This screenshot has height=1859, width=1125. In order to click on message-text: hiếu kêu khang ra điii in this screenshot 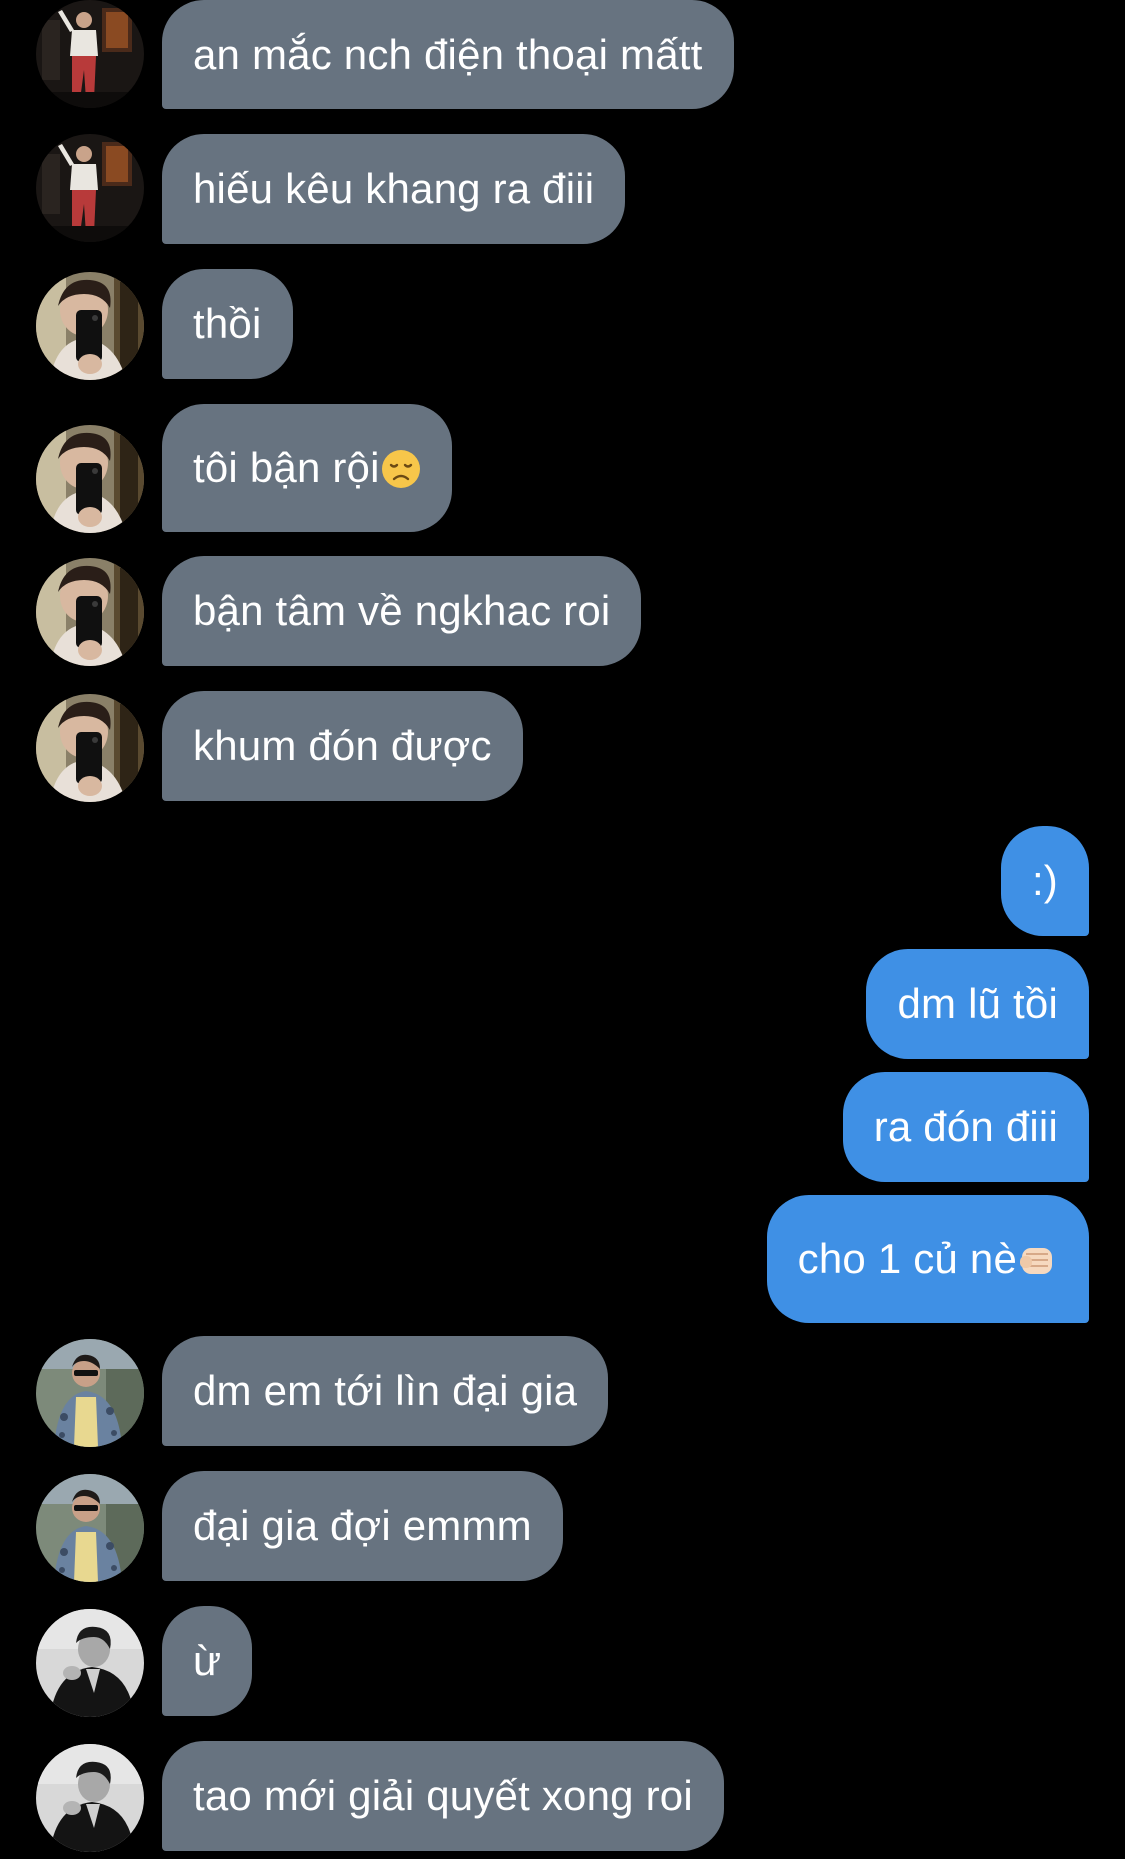, I will do `click(394, 188)`.